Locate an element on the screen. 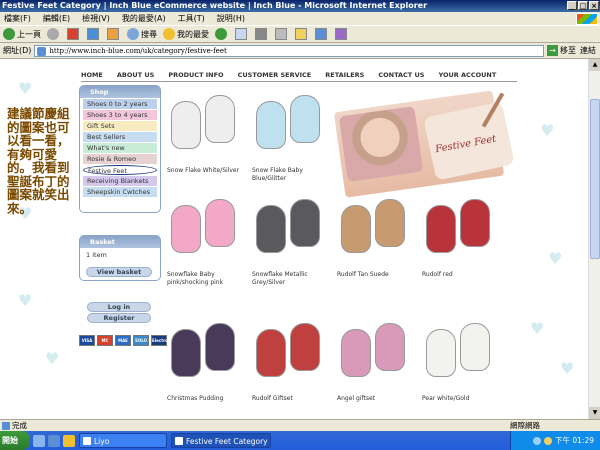 This screenshot has width=600, height=450. taskbar-item-liyo: Liyo is located at coordinates (123, 440).